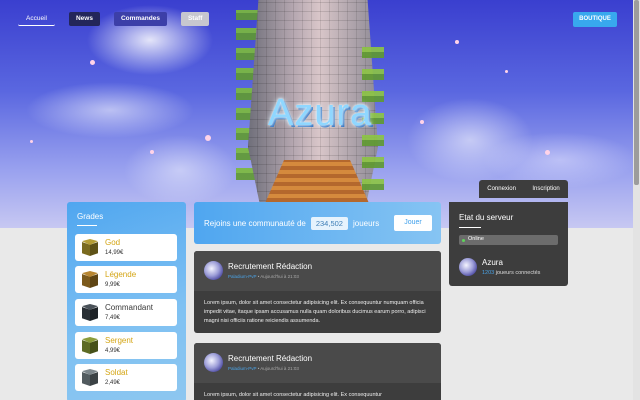 The height and width of the screenshot is (400, 640). I want to click on status-badge: Online, so click(508, 240).